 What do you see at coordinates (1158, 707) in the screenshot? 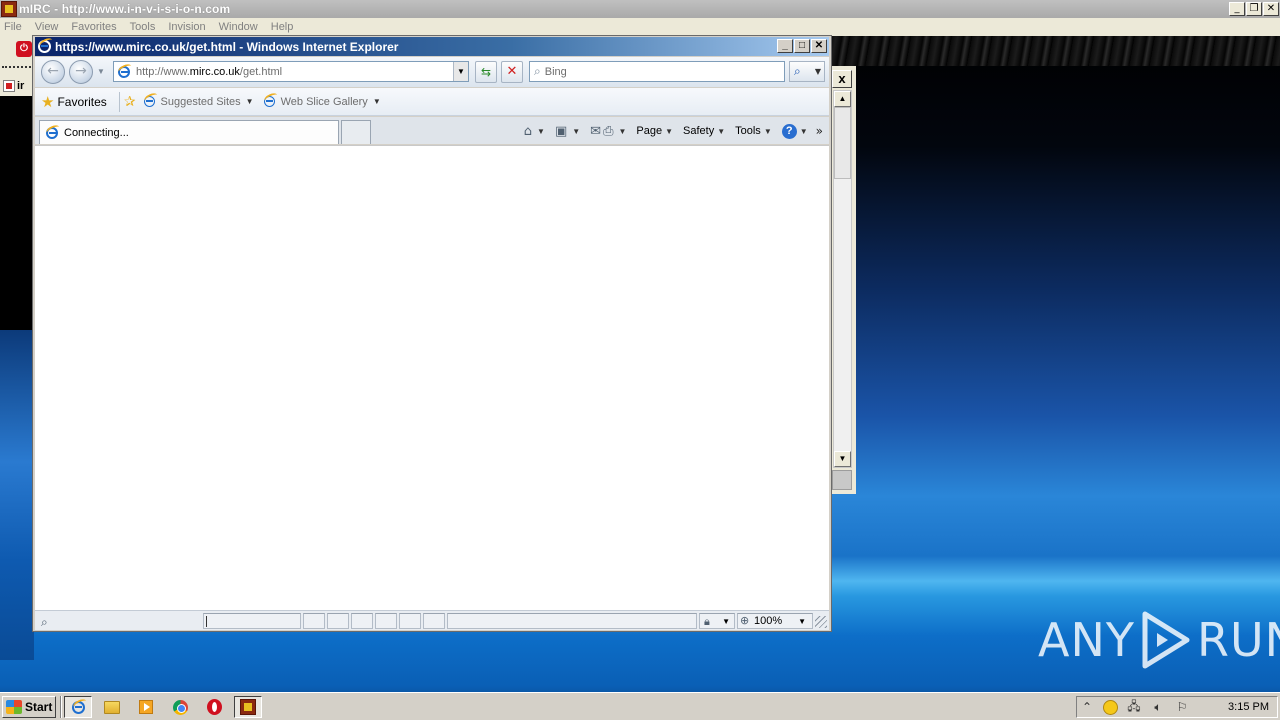
I see `volume-icon: 🔈︎` at bounding box center [1158, 707].